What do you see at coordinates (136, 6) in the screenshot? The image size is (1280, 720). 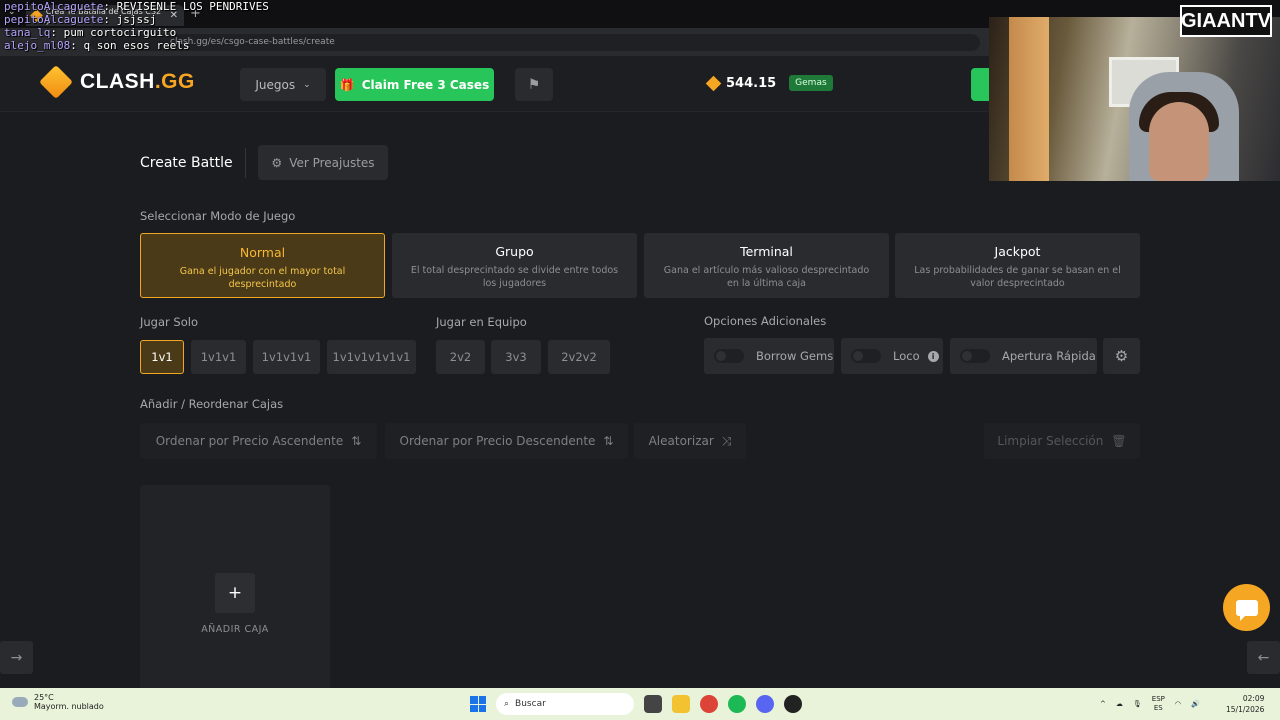 I see `chat-message: pepitoAlcaguete: REVISENLE LOS PENDRIVES` at bounding box center [136, 6].